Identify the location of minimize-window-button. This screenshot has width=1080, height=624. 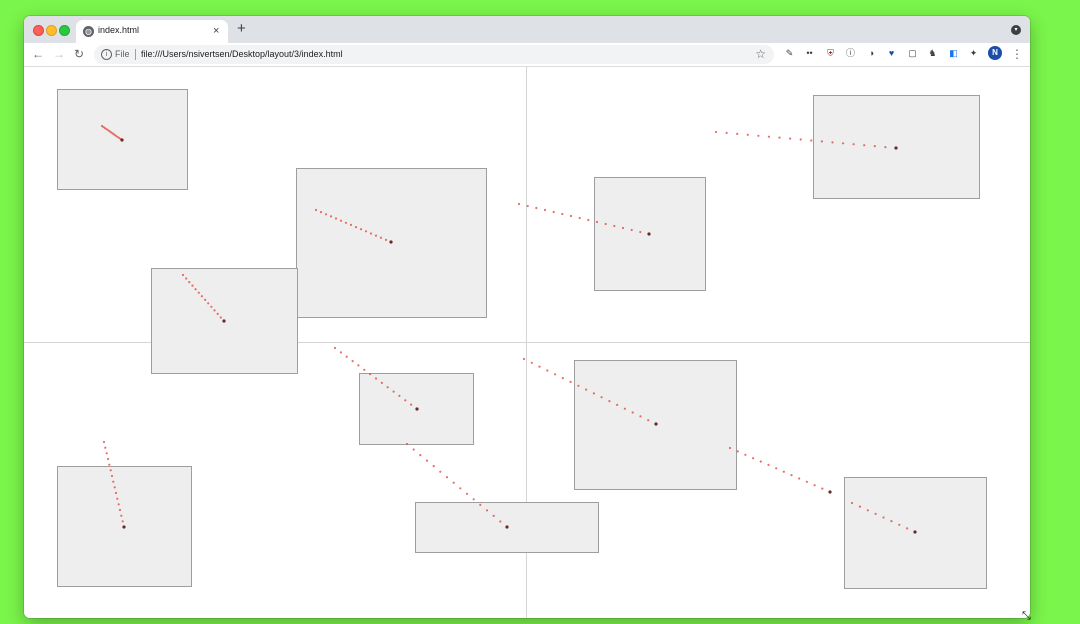
(51, 30).